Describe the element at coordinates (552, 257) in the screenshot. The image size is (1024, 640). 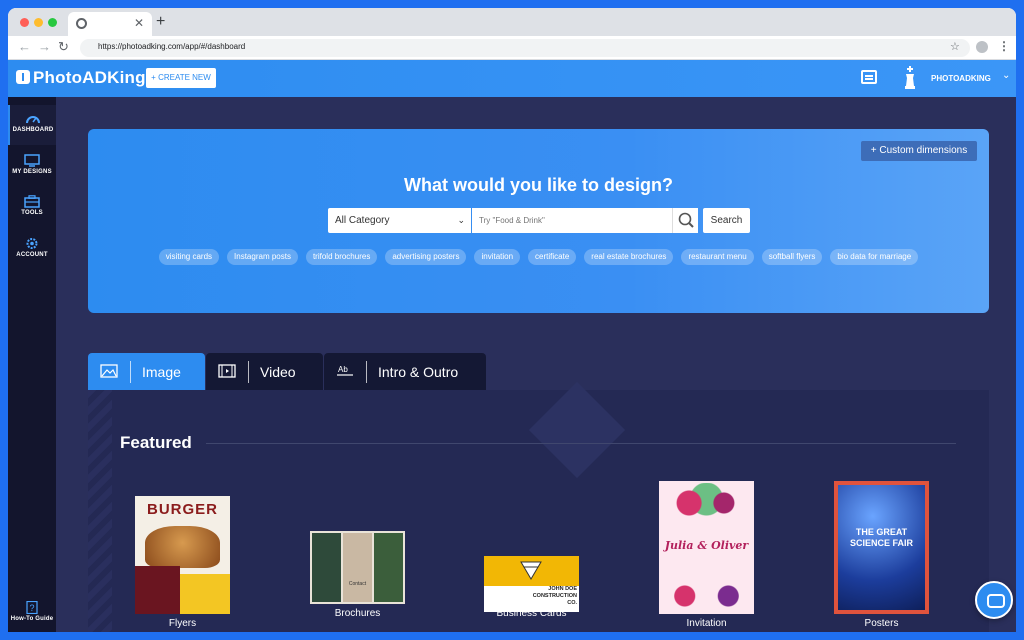
I see `tag-chip: certificate` at that location.